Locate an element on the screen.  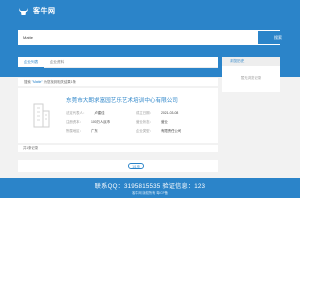
legal-rep-row: 法定代表人： 卢建佳 is located at coordinates (85, 112).